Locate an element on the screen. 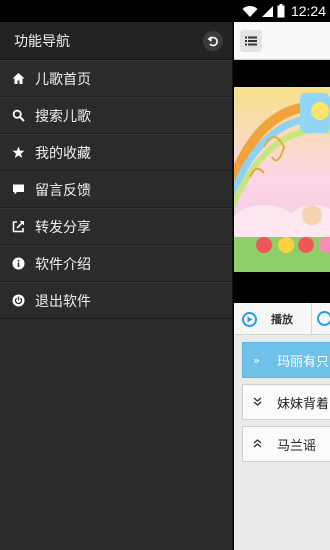 The height and width of the screenshot is (550, 330). menu-label: 退出软件 is located at coordinates (63, 301).